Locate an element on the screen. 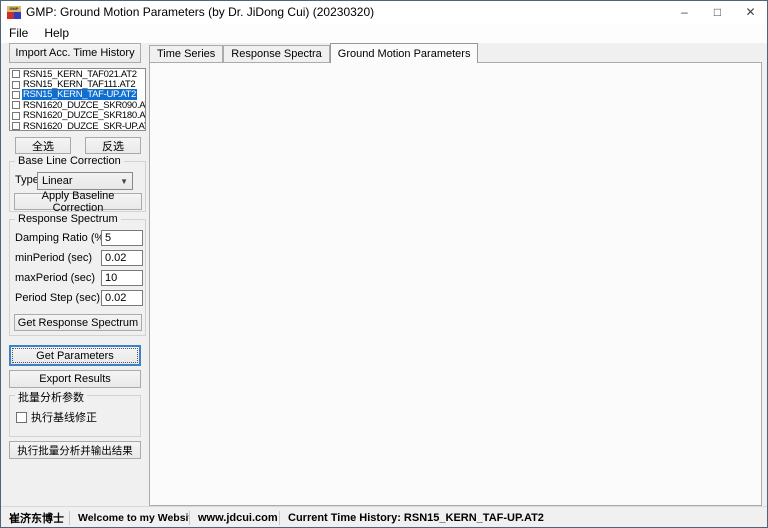 The width and height of the screenshot is (768, 528). get-response-spectrum-button: Get Response Spectrum is located at coordinates (78, 322).